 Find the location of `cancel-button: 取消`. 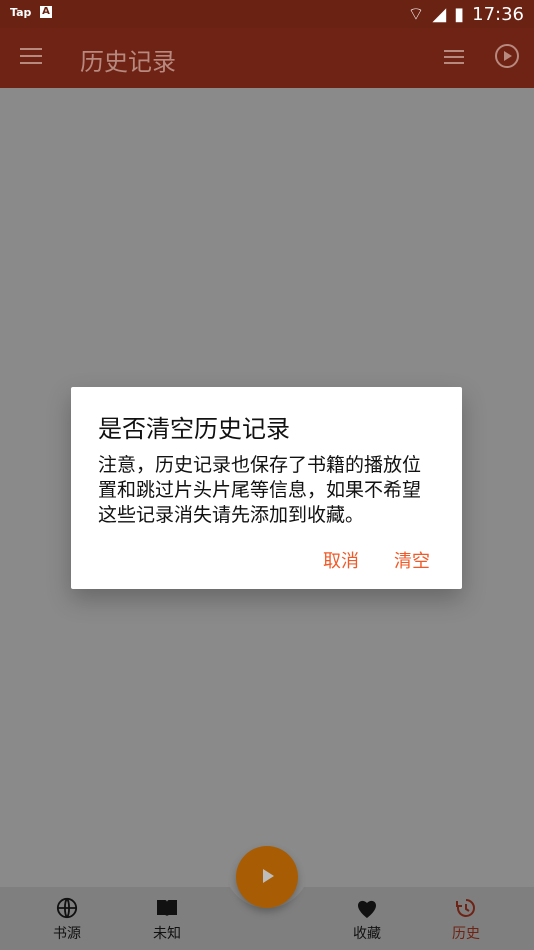

cancel-button: 取消 is located at coordinates (341, 560).